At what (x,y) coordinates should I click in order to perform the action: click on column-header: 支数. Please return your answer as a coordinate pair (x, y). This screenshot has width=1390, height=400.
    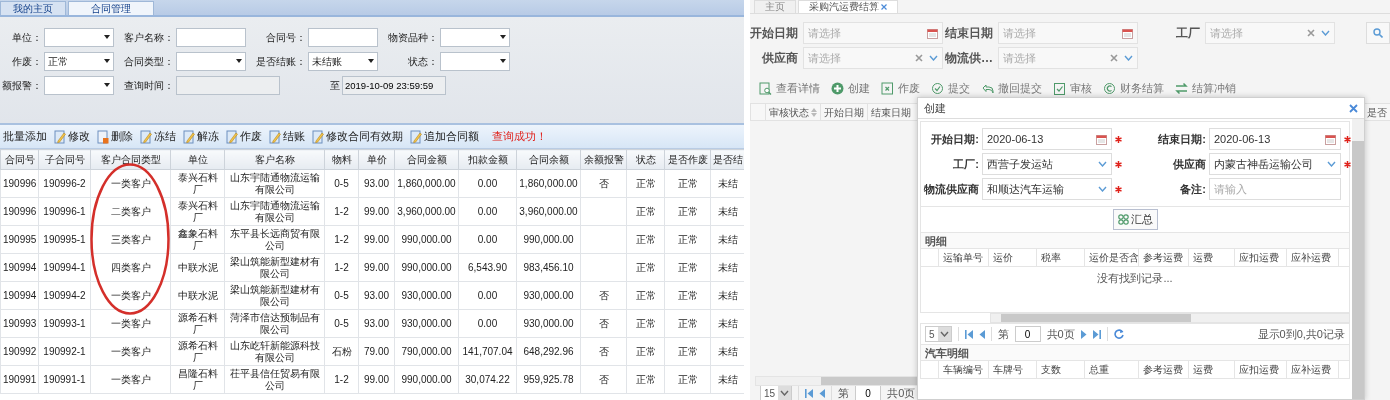
    Looking at the image, I should click on (1061, 369).